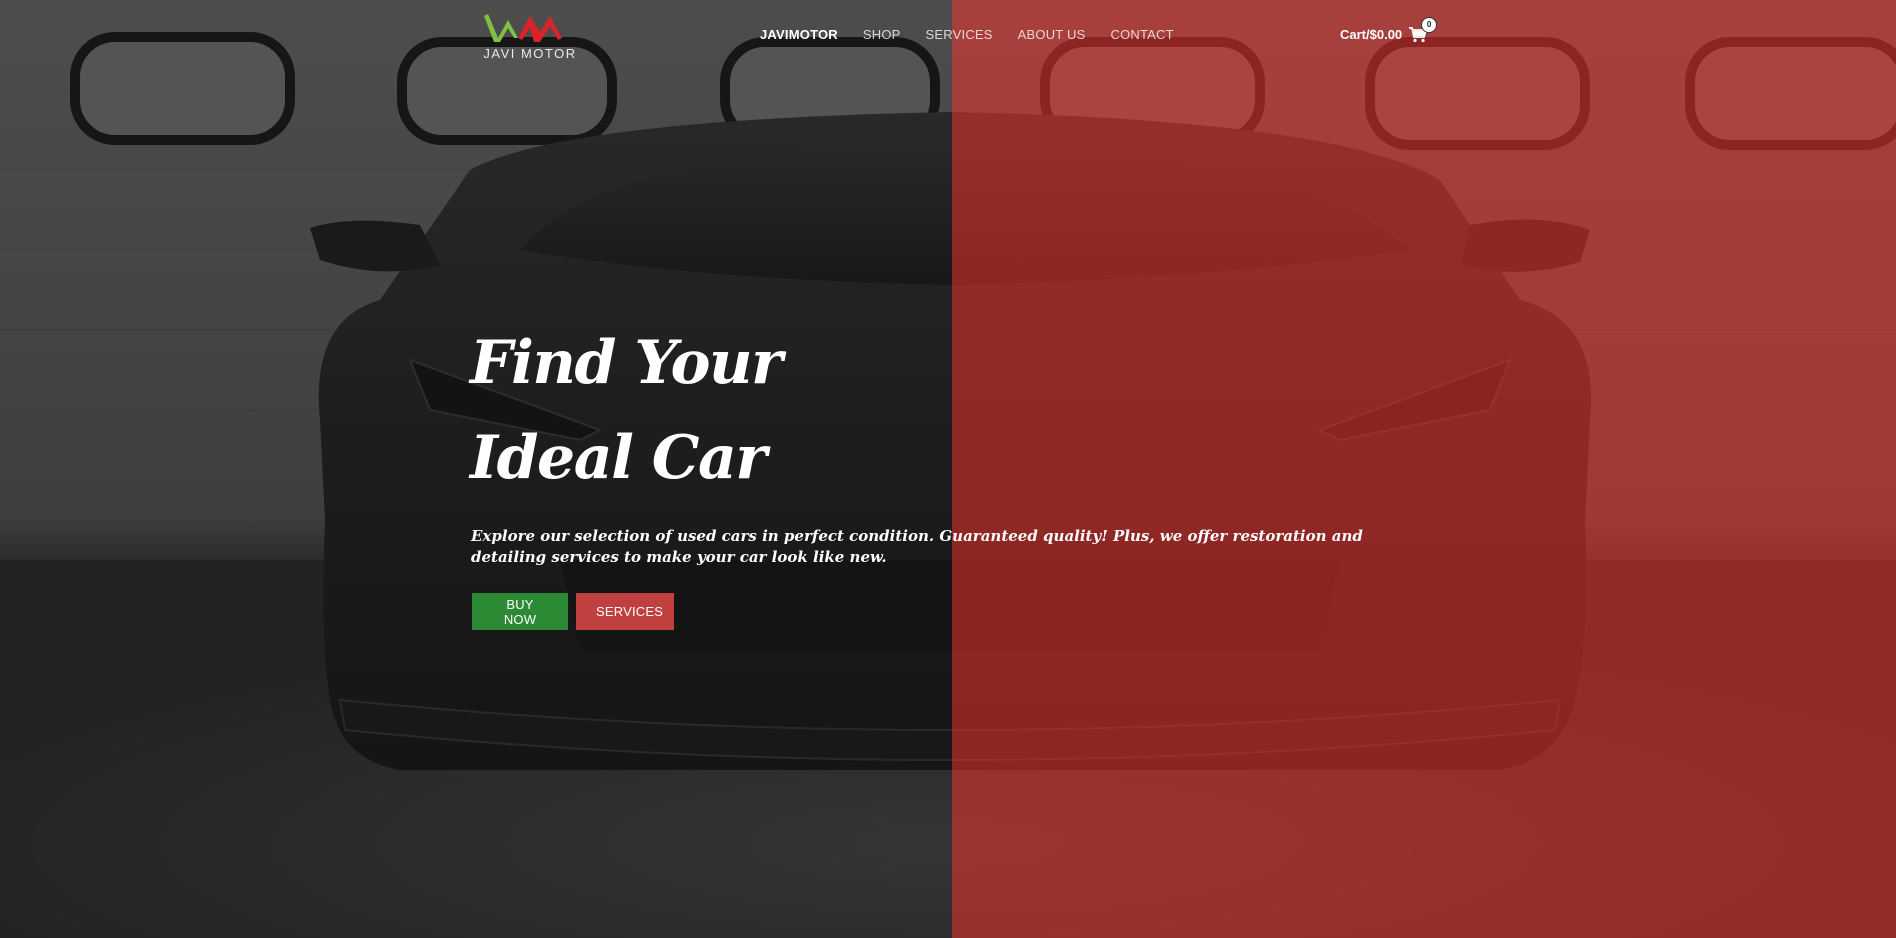 The width and height of the screenshot is (1896, 938). Describe the element at coordinates (1423, 30) in the screenshot. I see `shopping-cart-icon: 0` at that location.